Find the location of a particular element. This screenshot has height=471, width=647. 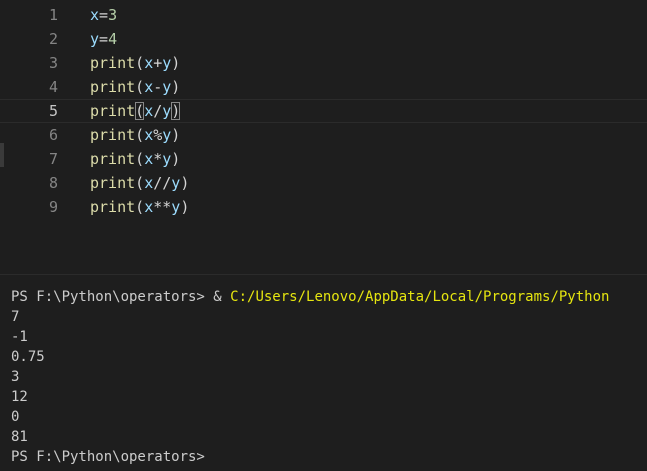

code-text: print(x/y) is located at coordinates (135, 111).